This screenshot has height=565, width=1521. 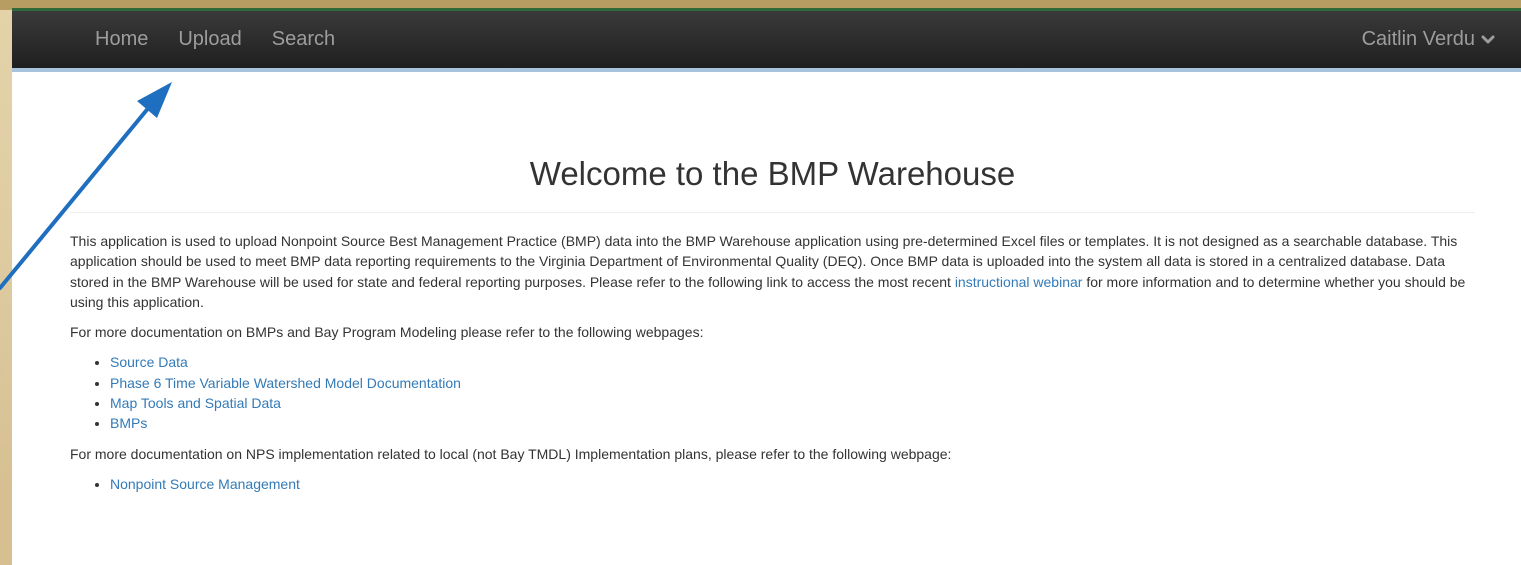 I want to click on user-name: Caitlin Verdu, so click(x=1418, y=39).